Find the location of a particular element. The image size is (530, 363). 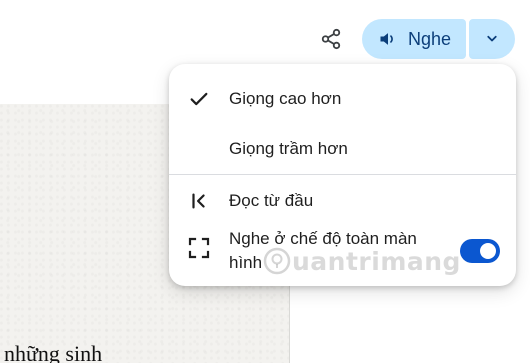

menu-item-higher-voice: Giọng cao hơn is located at coordinates (342, 99).